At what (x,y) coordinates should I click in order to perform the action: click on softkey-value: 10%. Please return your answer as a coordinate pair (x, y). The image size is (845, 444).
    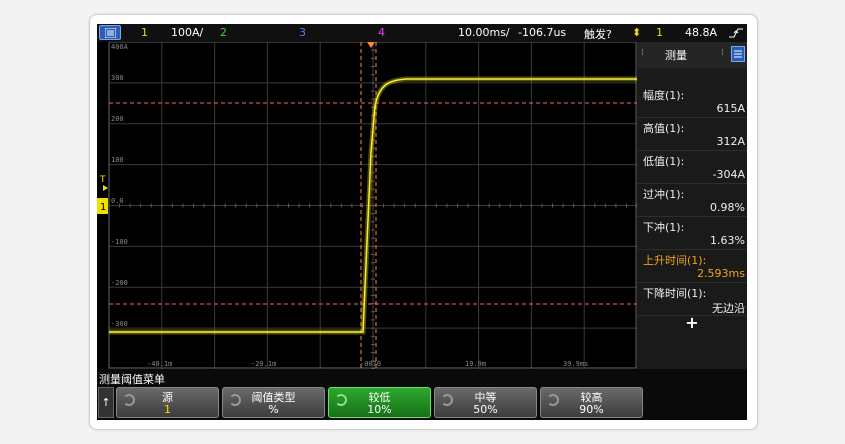
    Looking at the image, I should click on (379, 409).